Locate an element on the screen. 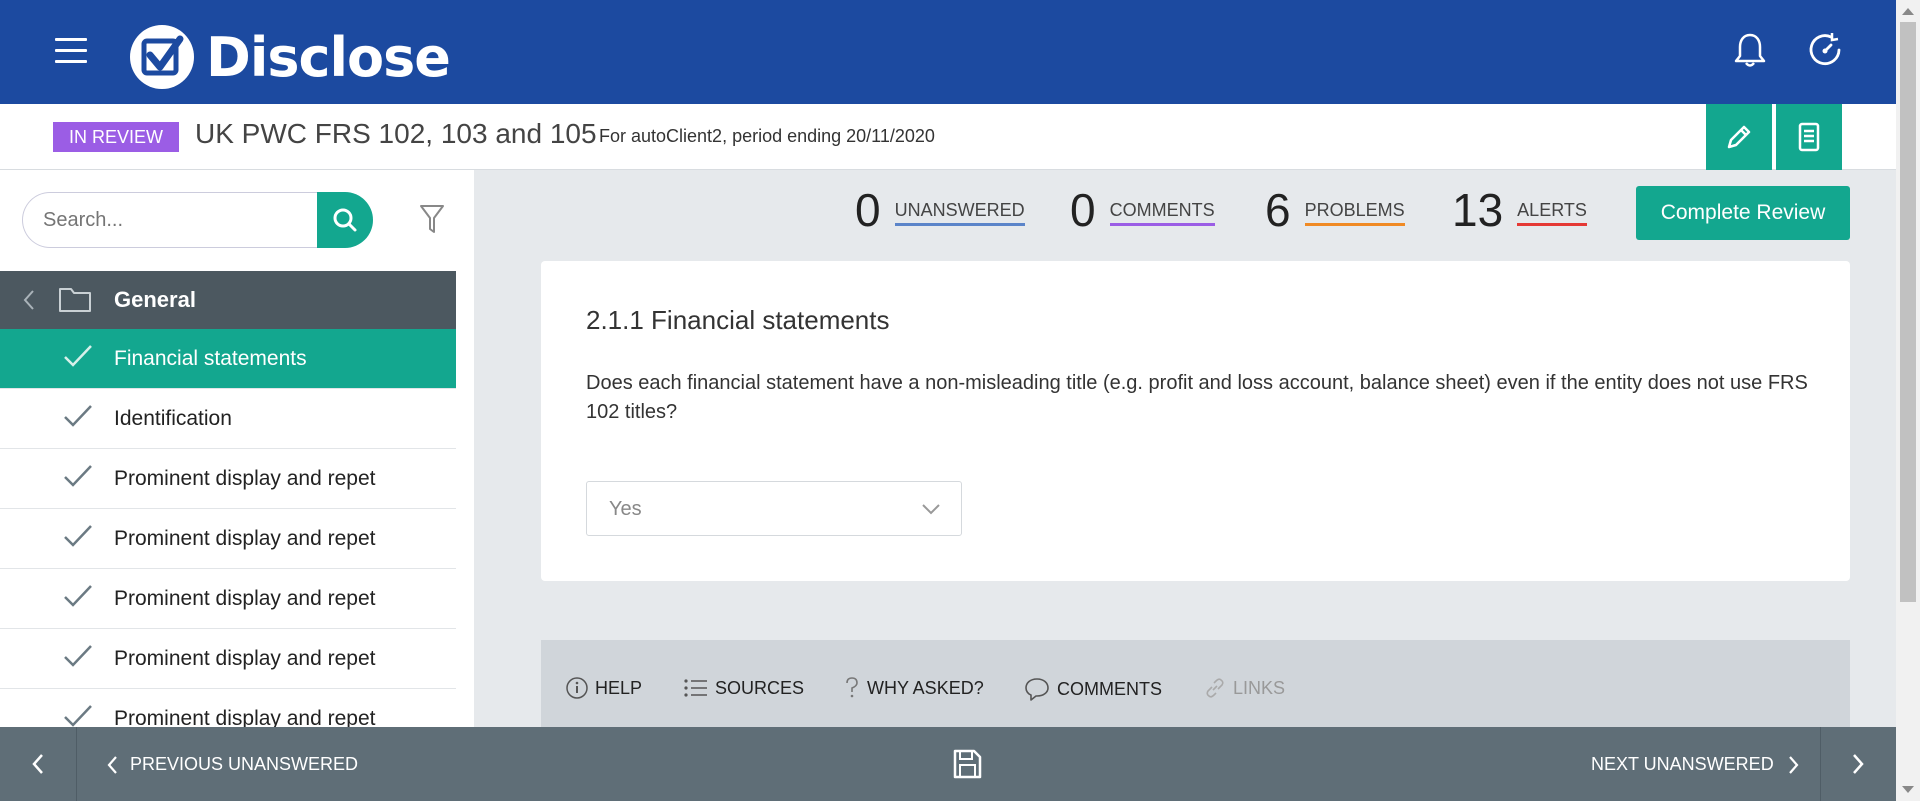 The height and width of the screenshot is (801, 1920). stat-label: UNANSWERED is located at coordinates (959, 213).